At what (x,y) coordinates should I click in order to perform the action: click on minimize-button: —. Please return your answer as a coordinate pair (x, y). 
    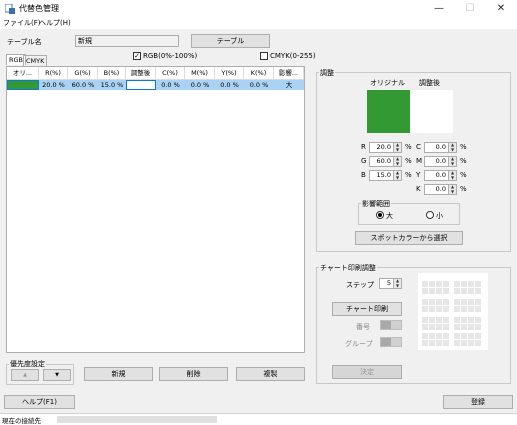
    Looking at the image, I should click on (439, 8).